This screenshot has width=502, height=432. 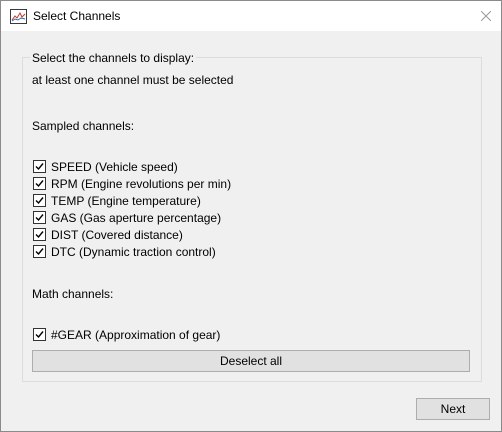 What do you see at coordinates (251, 16) in the screenshot?
I see `title-bar: Select Channels` at bounding box center [251, 16].